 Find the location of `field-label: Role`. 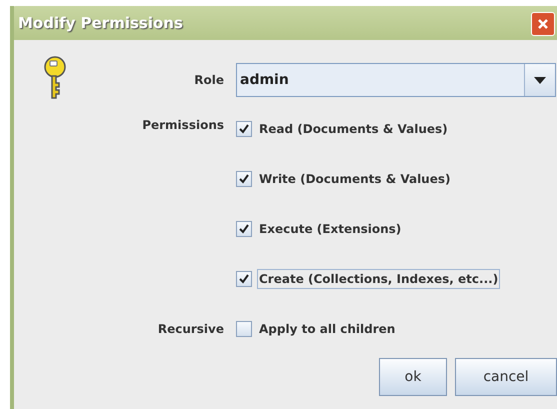

field-label: Role is located at coordinates (209, 80).